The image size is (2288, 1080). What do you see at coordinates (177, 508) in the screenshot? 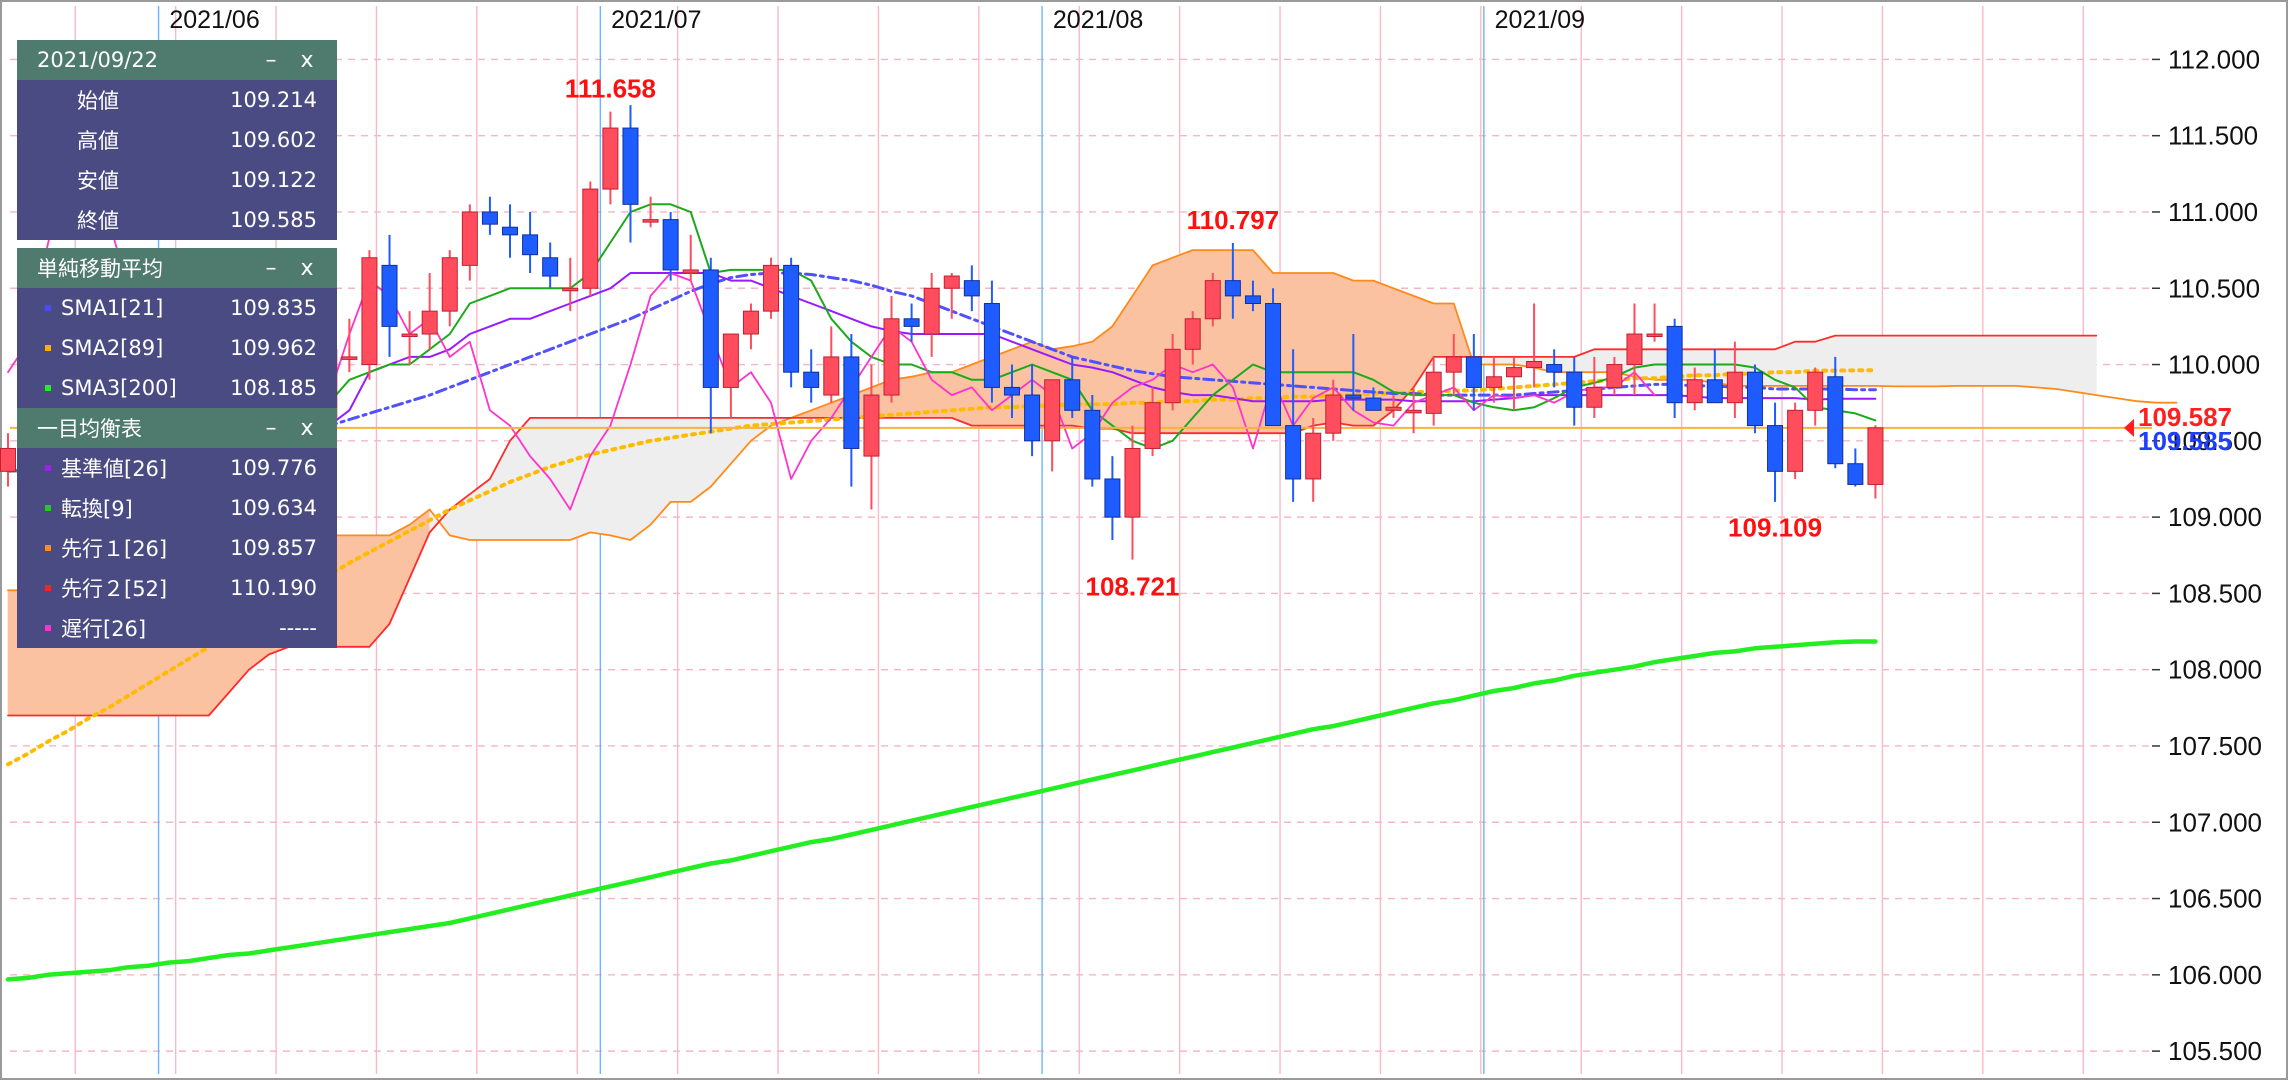
I see `ichimoku-row: 転換[9] 109.634` at bounding box center [177, 508].